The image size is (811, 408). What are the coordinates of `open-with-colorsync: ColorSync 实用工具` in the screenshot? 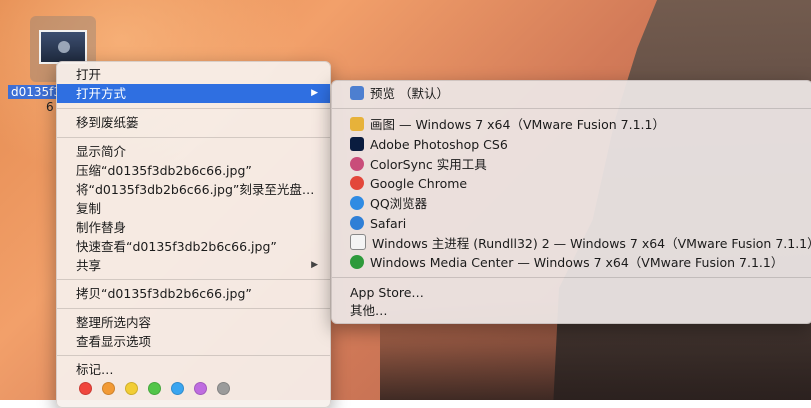 It's located at (571, 164).